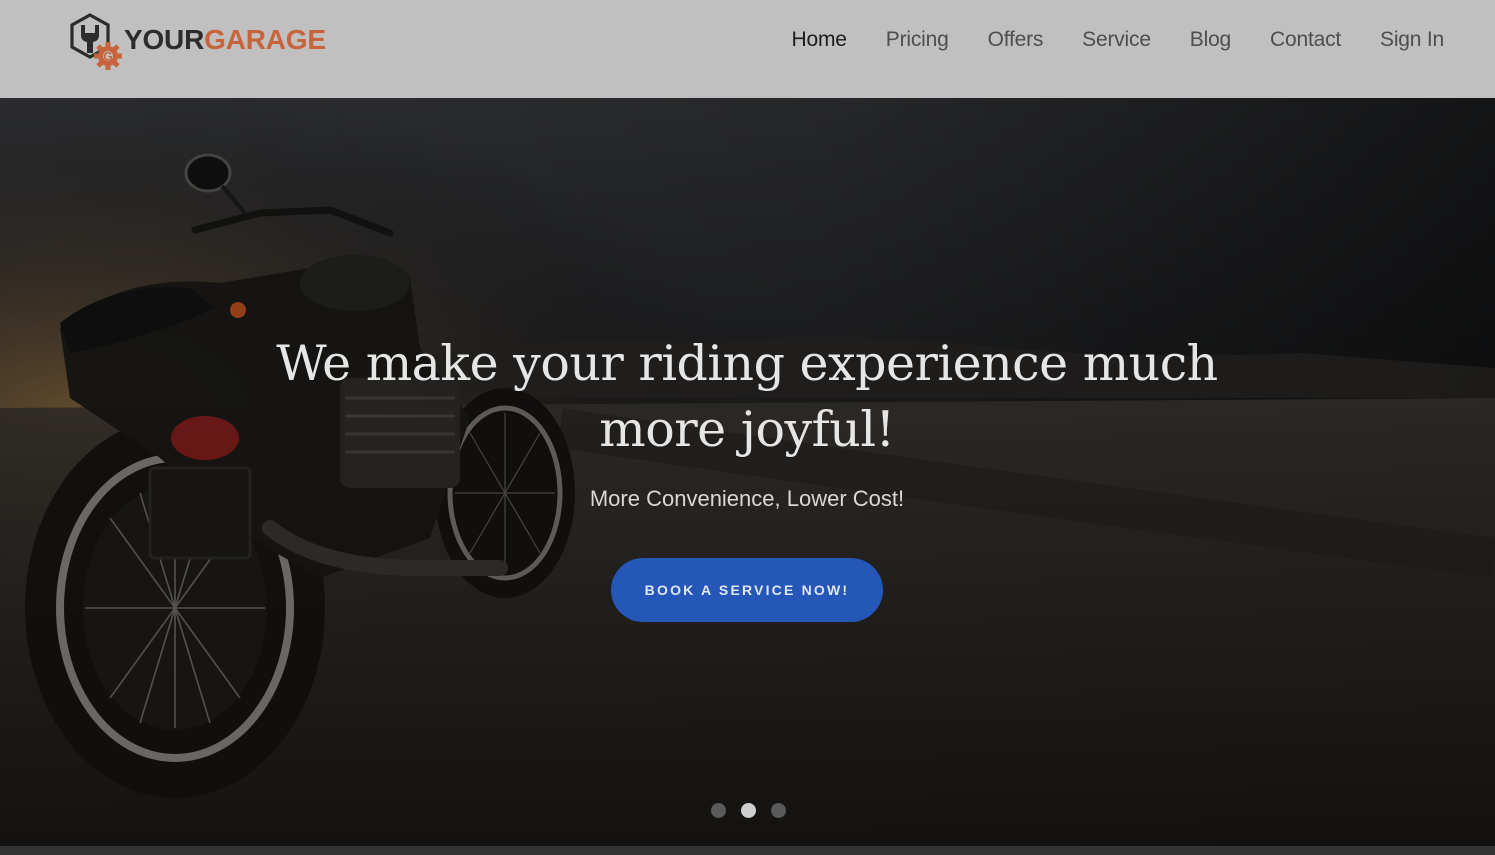  What do you see at coordinates (747, 498) in the screenshot?
I see `hero-subtitle: More Convenience, Lower Cost!` at bounding box center [747, 498].